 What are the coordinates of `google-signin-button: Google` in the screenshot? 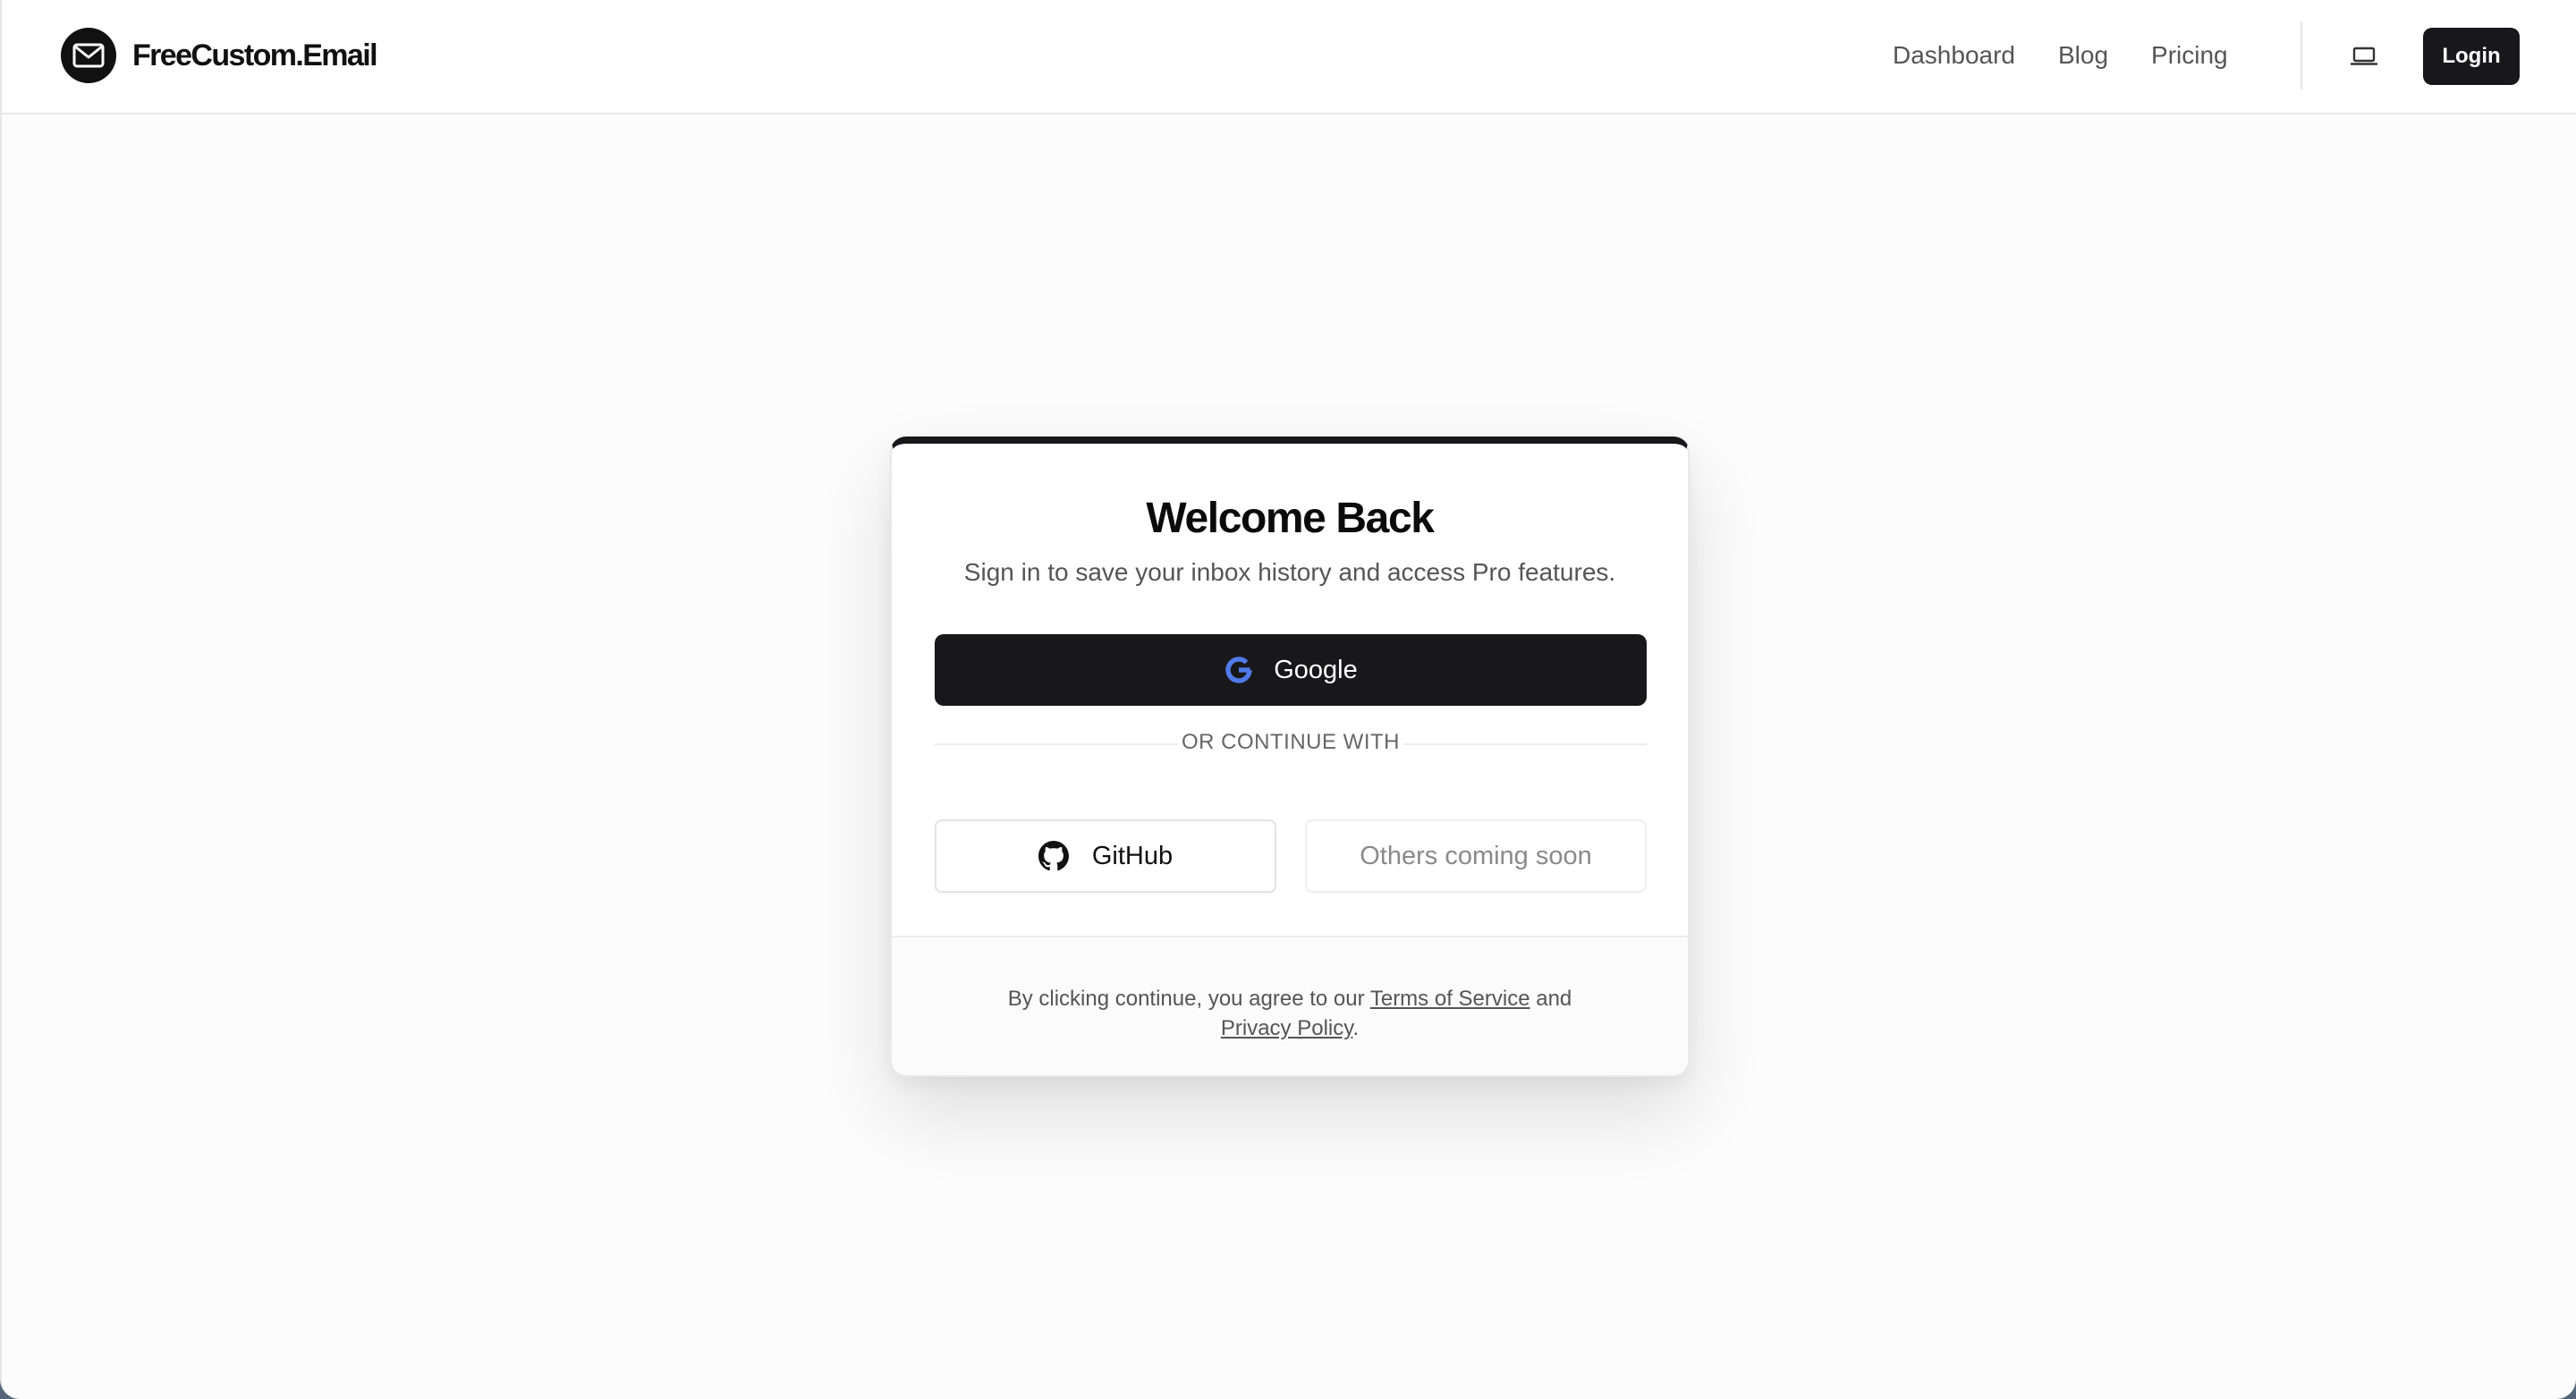 It's located at (1291, 670).